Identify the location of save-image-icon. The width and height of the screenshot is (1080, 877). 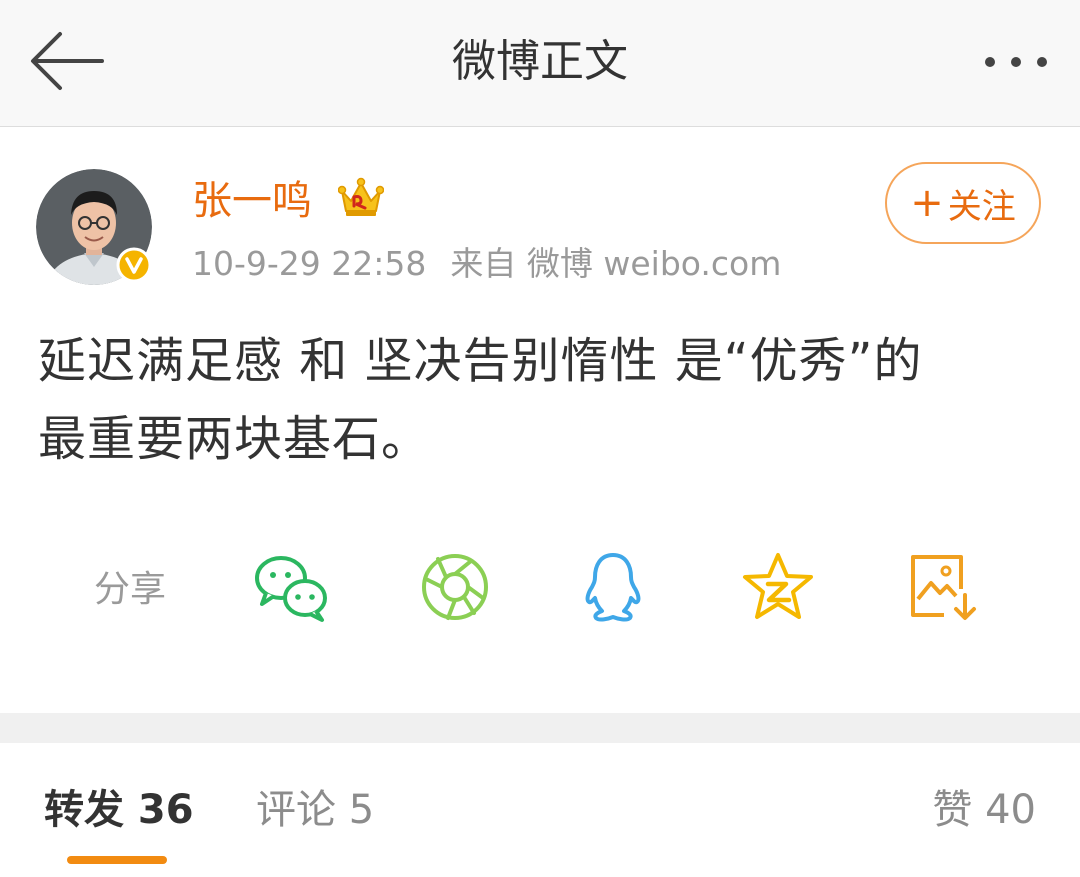
(943, 587).